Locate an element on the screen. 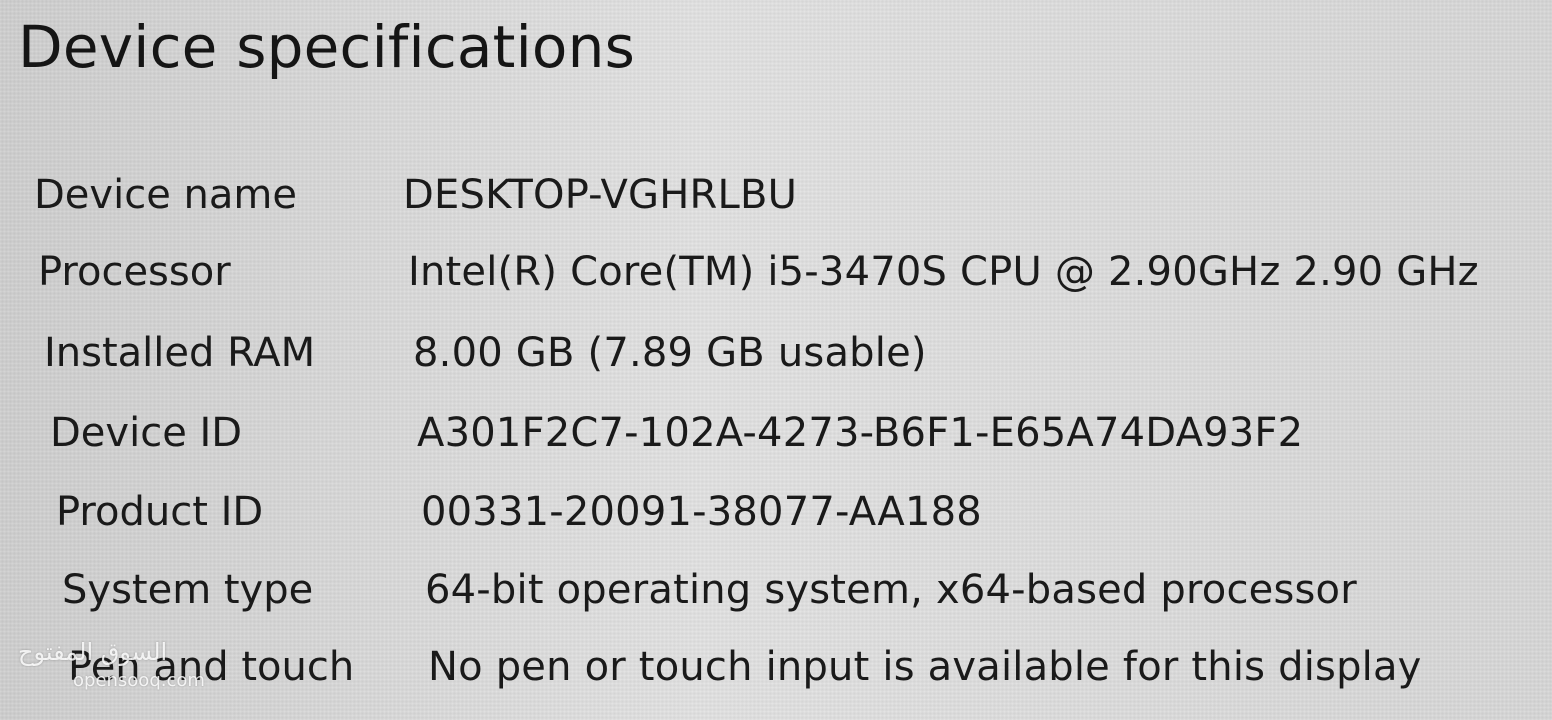  spec-value: 8.00 GB (7.89 GB usable) is located at coordinates (670, 353).